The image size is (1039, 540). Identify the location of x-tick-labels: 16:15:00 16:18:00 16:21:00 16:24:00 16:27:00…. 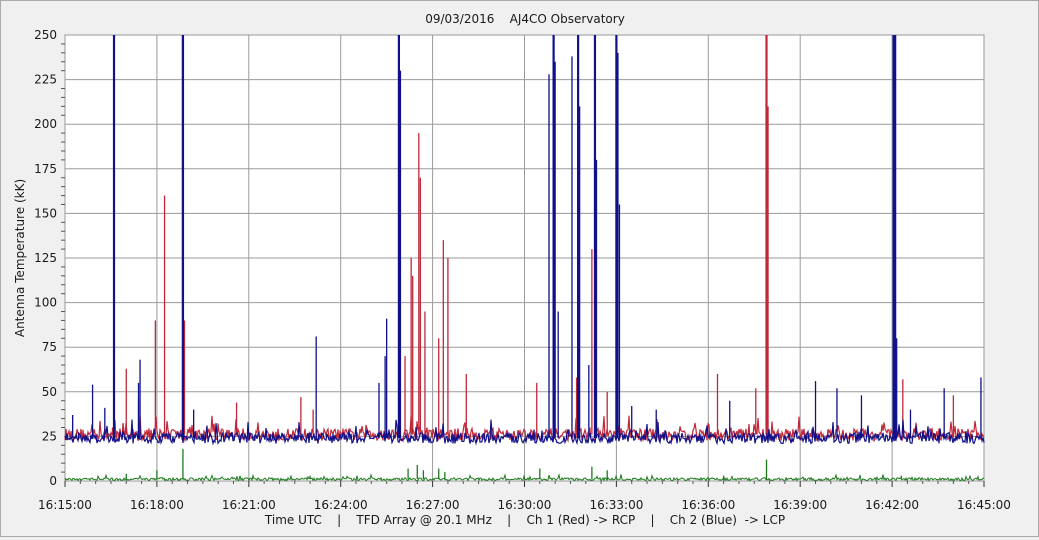
(524, 505).